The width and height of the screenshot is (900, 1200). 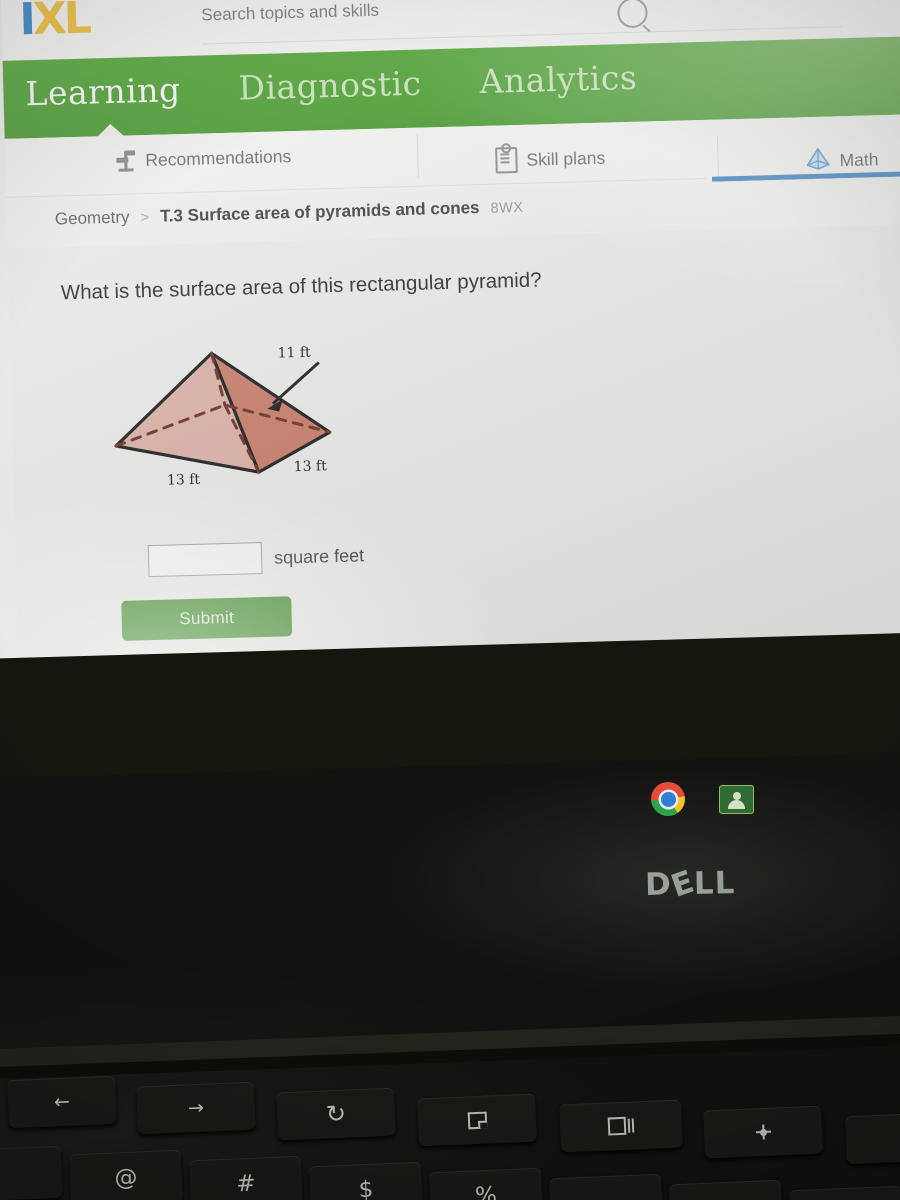 I want to click on overview-key, so click(x=621, y=1126).